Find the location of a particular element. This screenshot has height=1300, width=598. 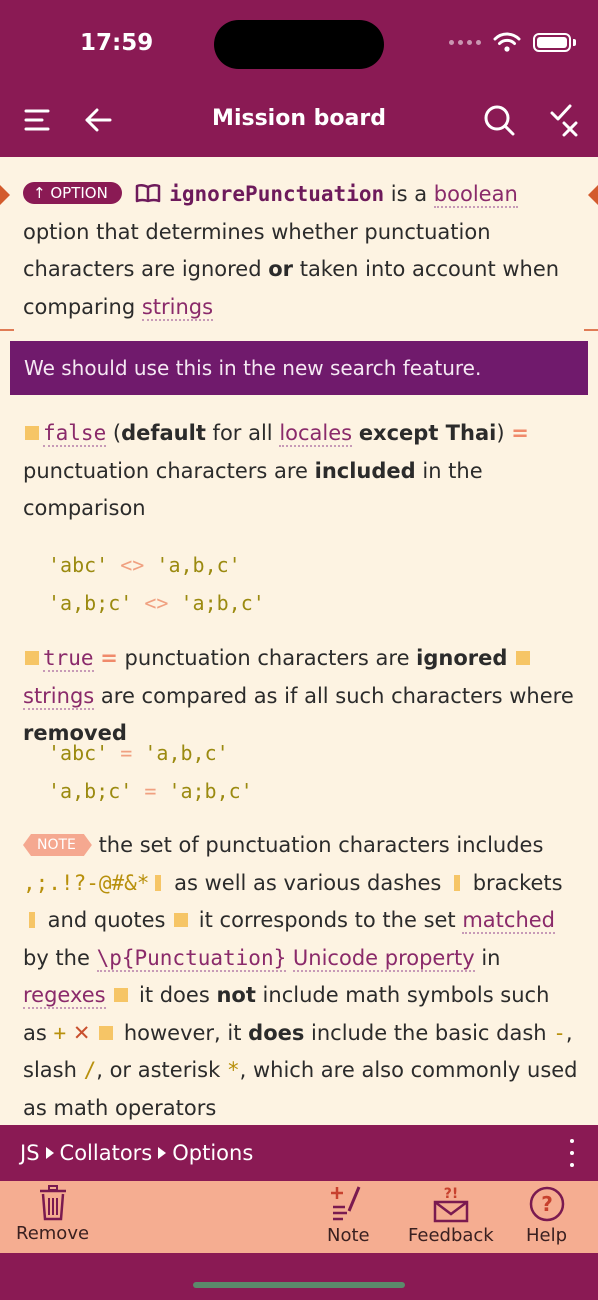

left-edge-marker is located at coordinates (5, 195).